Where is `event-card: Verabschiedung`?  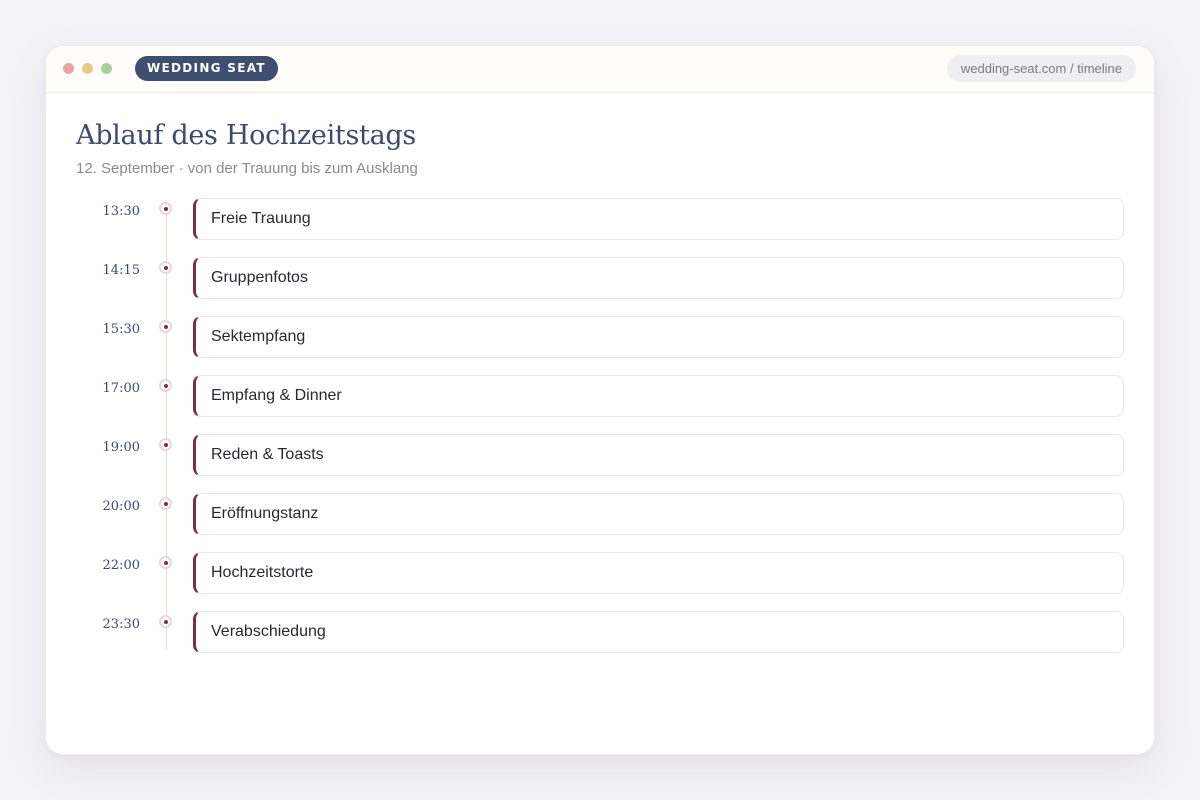
event-card: Verabschiedung is located at coordinates (658, 632).